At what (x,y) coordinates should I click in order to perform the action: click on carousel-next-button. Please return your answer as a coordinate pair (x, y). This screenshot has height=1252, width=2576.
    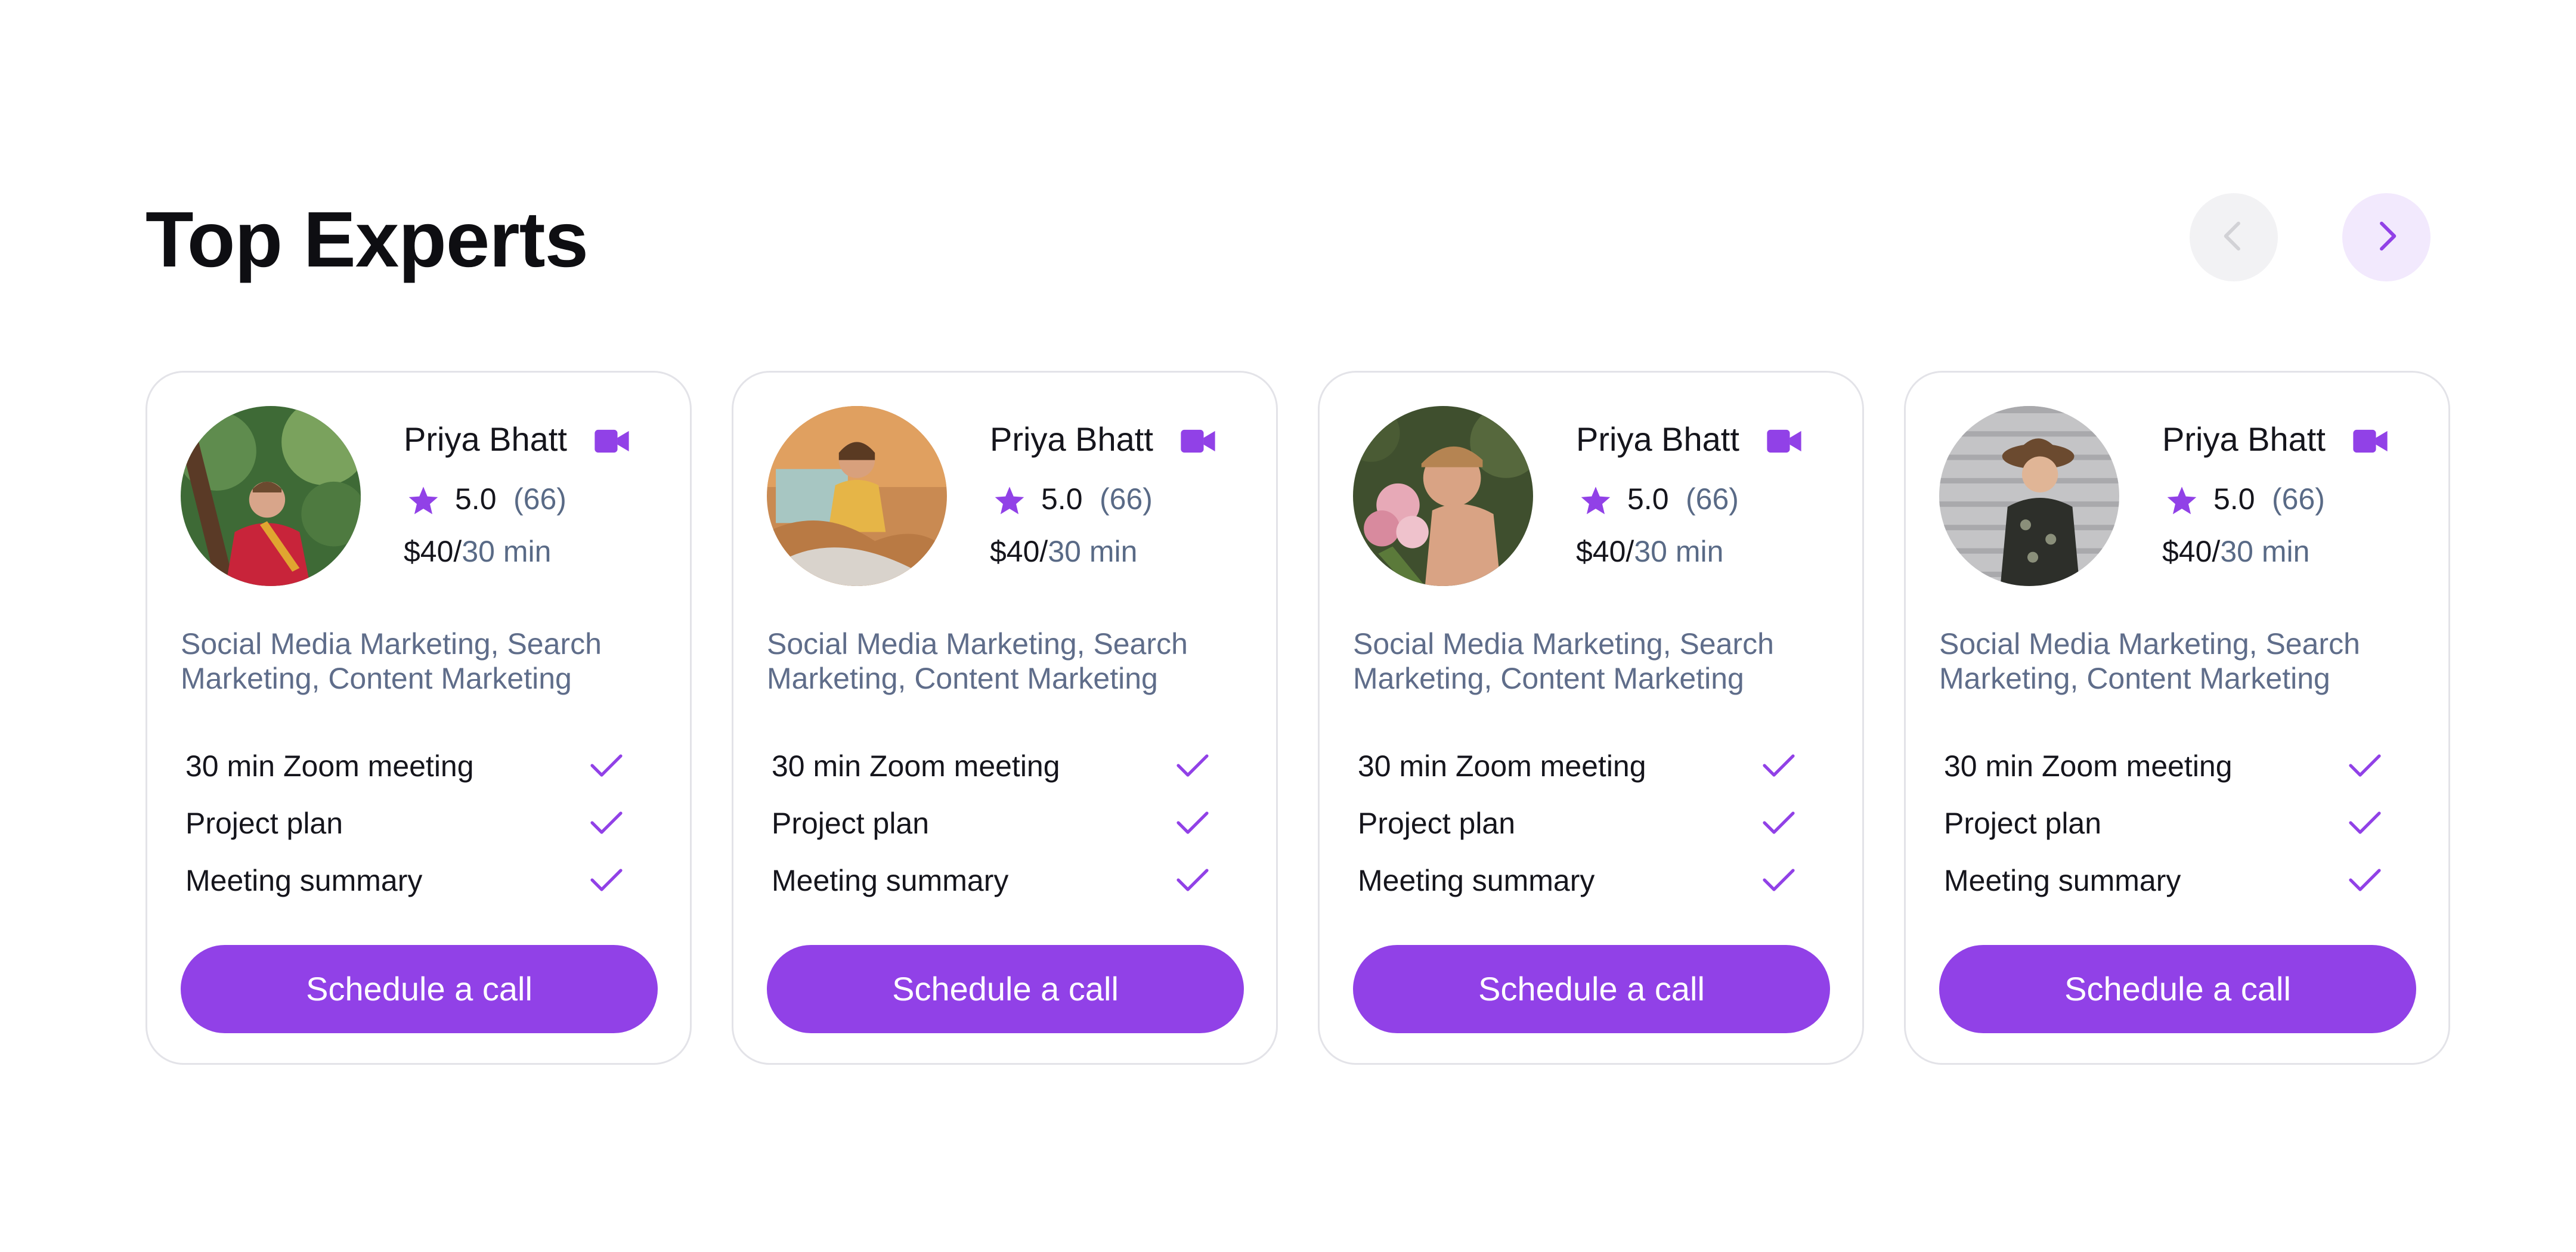
    Looking at the image, I should click on (2387, 237).